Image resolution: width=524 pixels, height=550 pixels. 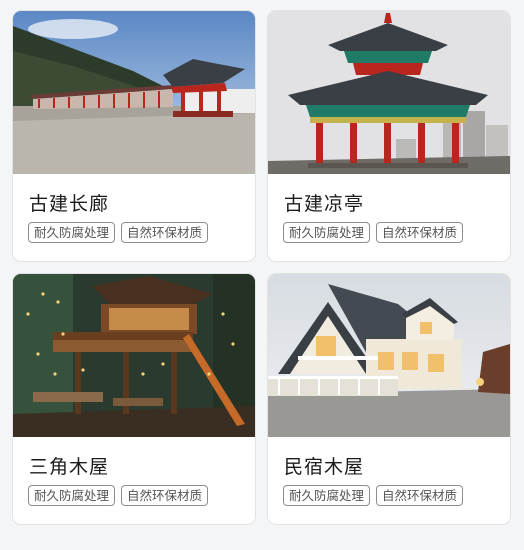 What do you see at coordinates (69, 467) in the screenshot?
I see `card-title: 三角木屋` at bounding box center [69, 467].